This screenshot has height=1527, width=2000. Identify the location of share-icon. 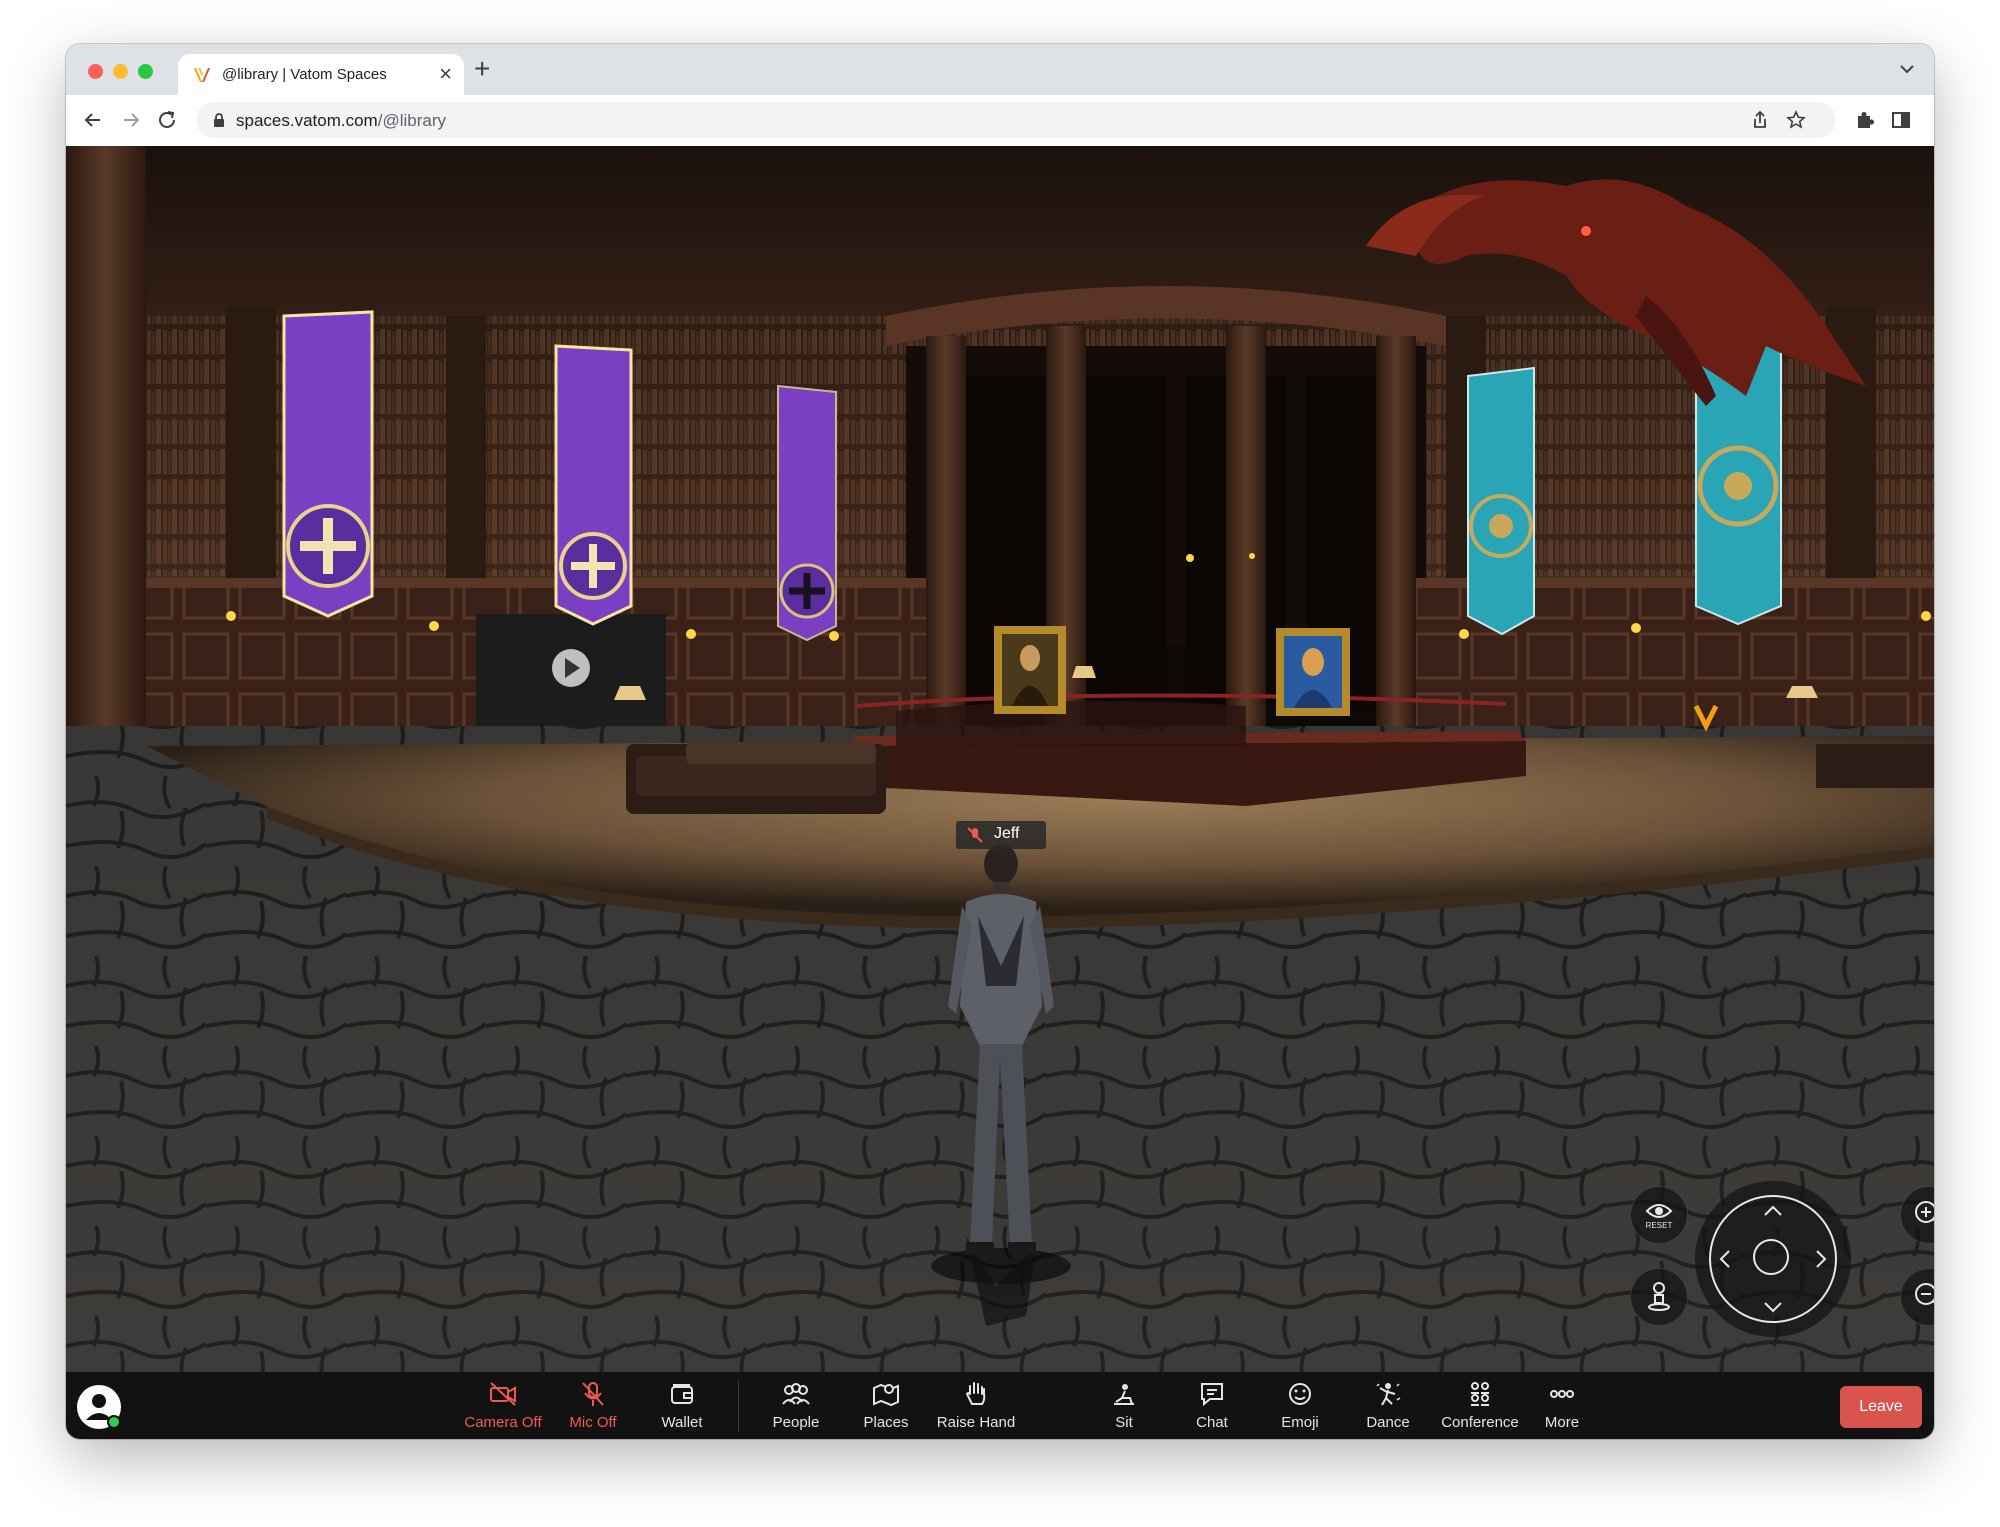
(1760, 120).